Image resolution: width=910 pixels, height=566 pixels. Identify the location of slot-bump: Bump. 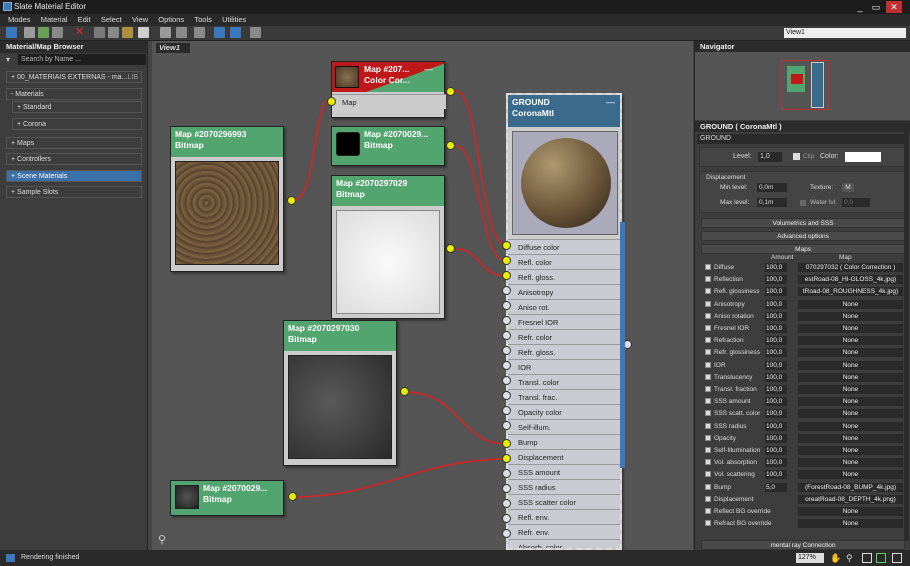
(564, 441).